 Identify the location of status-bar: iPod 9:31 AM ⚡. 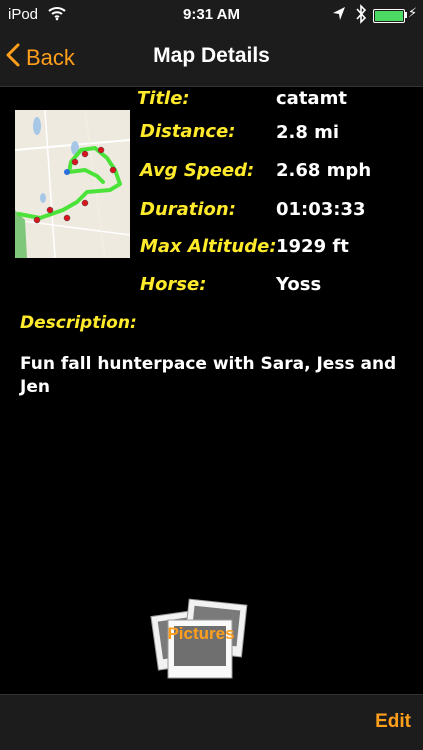
(211, 15).